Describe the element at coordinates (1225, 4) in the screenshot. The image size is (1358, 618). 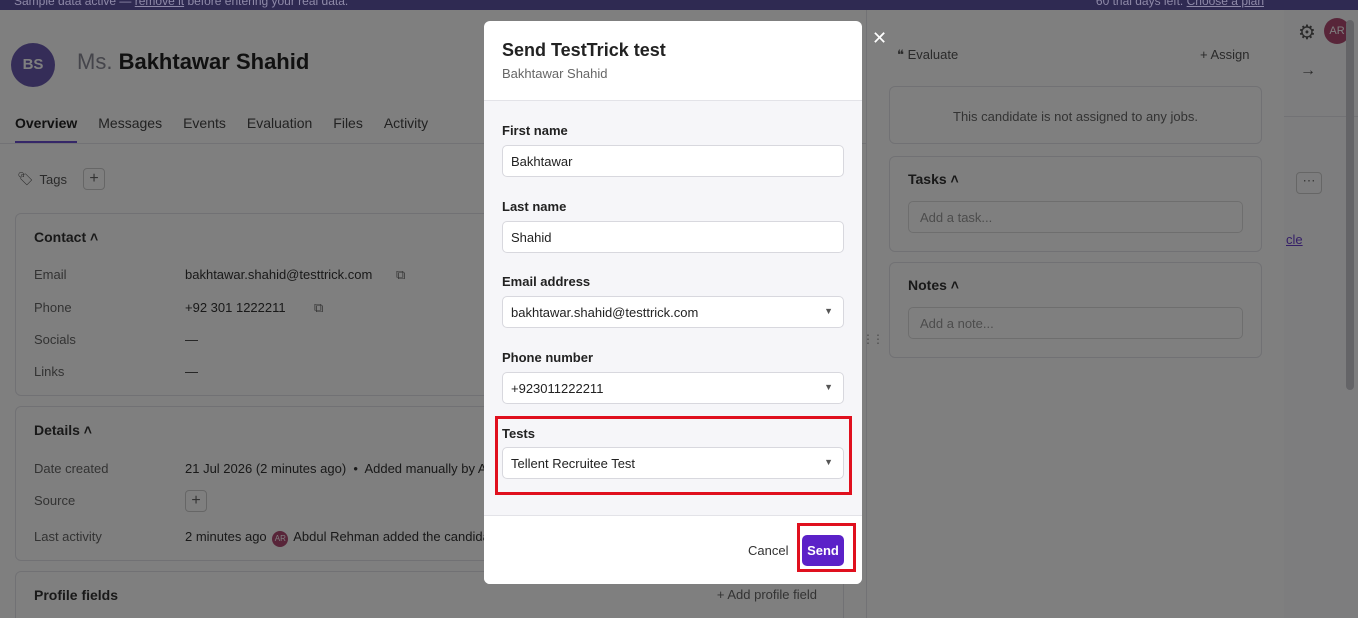
I see `choose-plan-link: Choose a plan` at that location.